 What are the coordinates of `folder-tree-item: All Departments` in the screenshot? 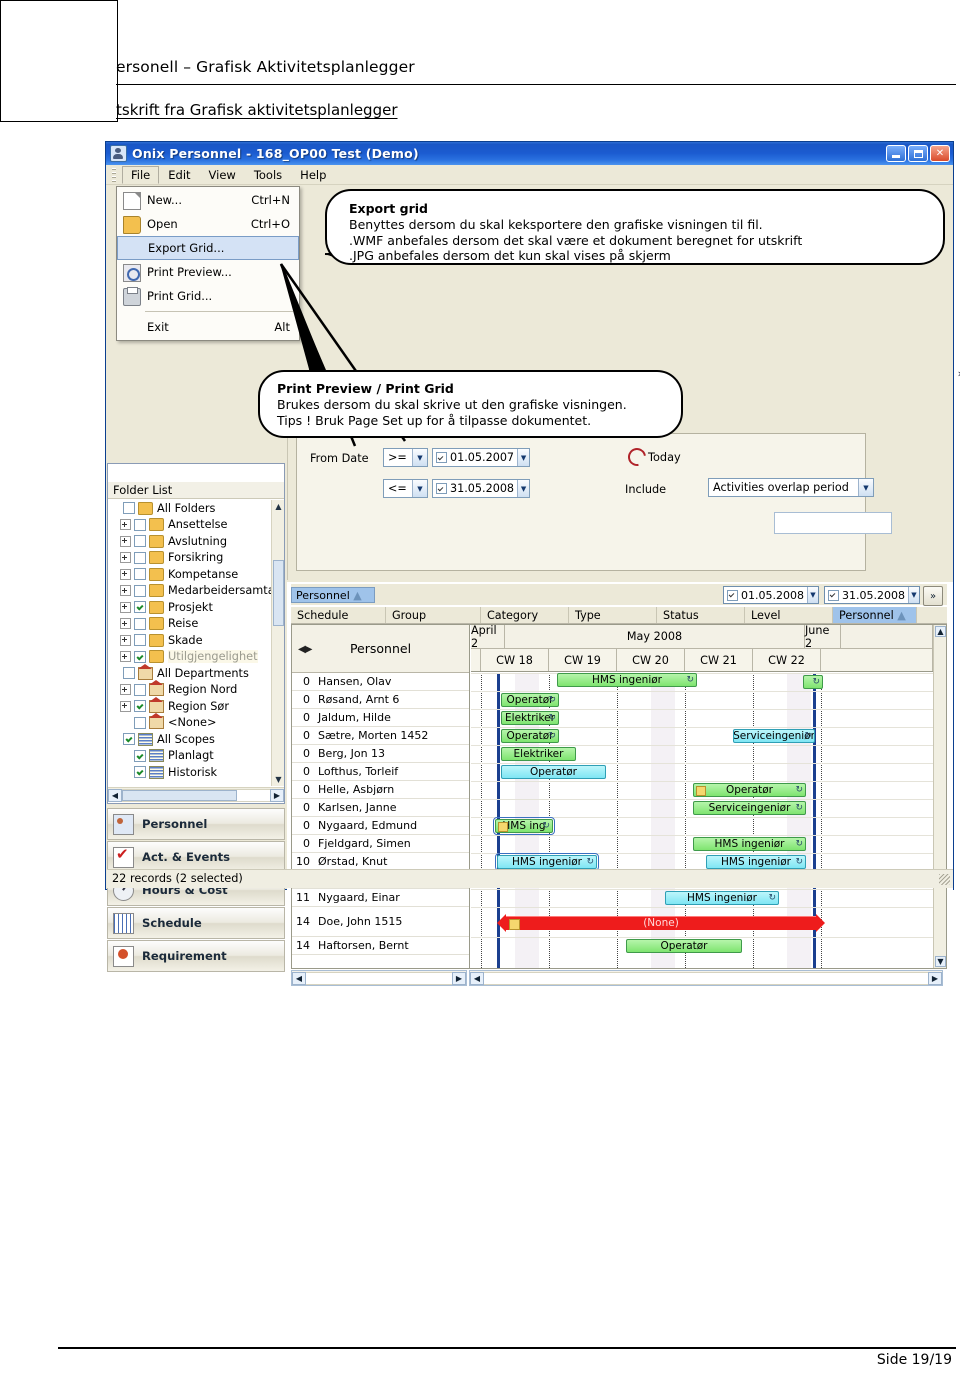 It's located at (190, 672).